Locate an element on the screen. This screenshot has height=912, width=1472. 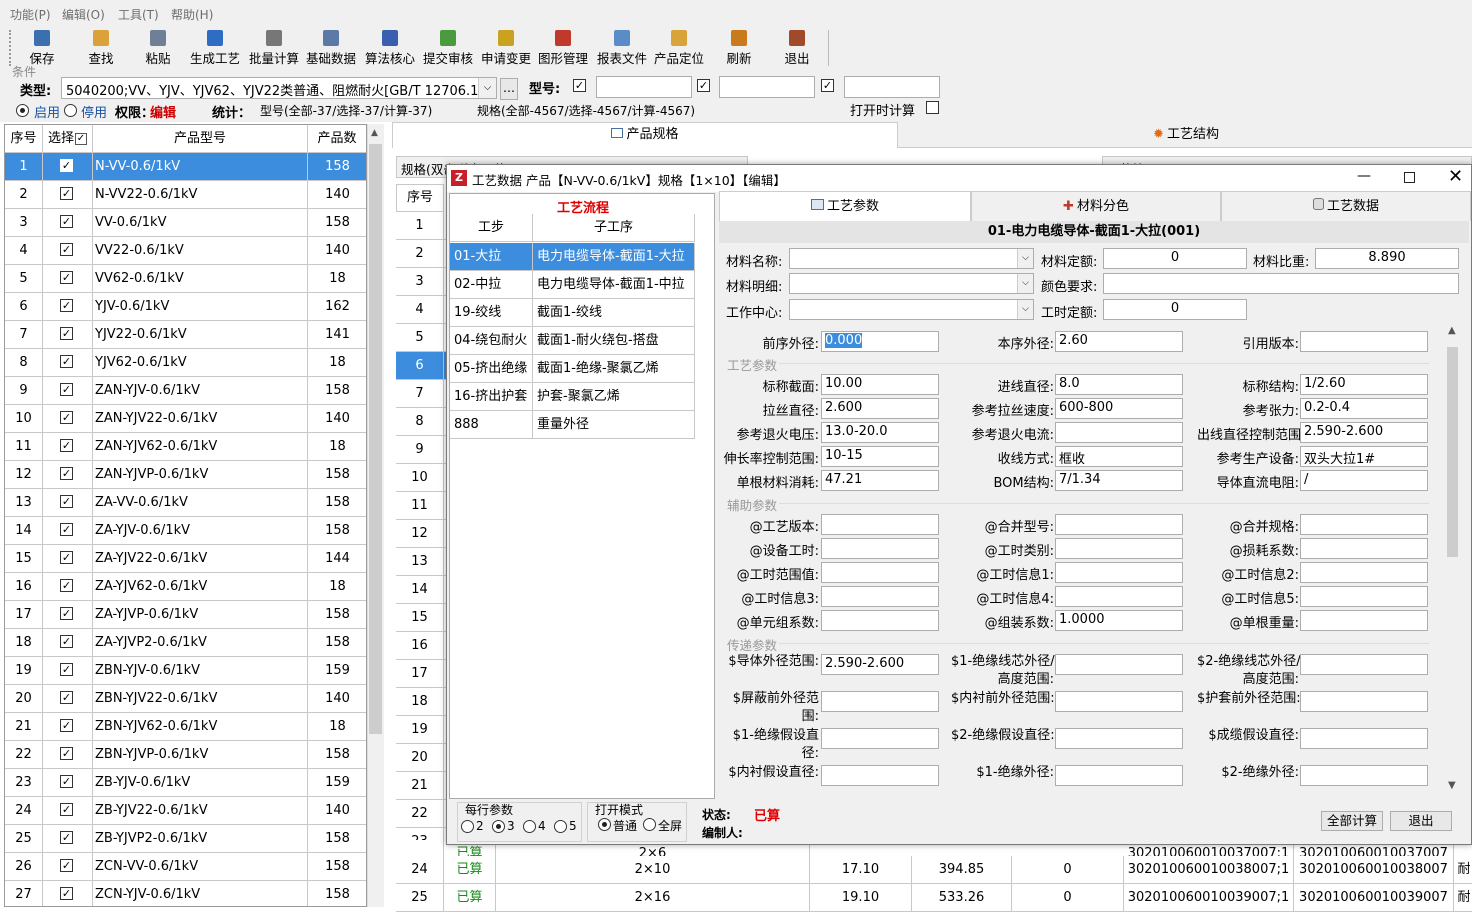
toolbar-button-submit: 提交审核 is located at coordinates (448, 48).